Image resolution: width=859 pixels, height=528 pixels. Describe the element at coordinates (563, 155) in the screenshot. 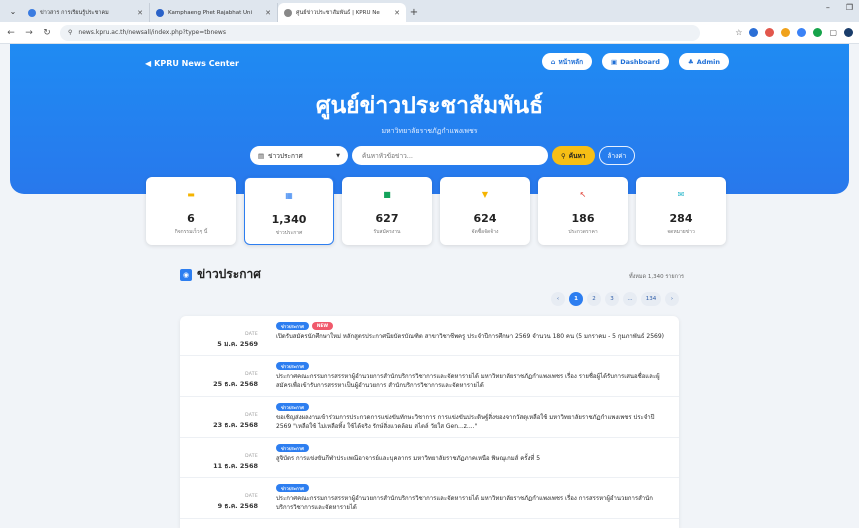

I see `search-icon: ⚲` at that location.